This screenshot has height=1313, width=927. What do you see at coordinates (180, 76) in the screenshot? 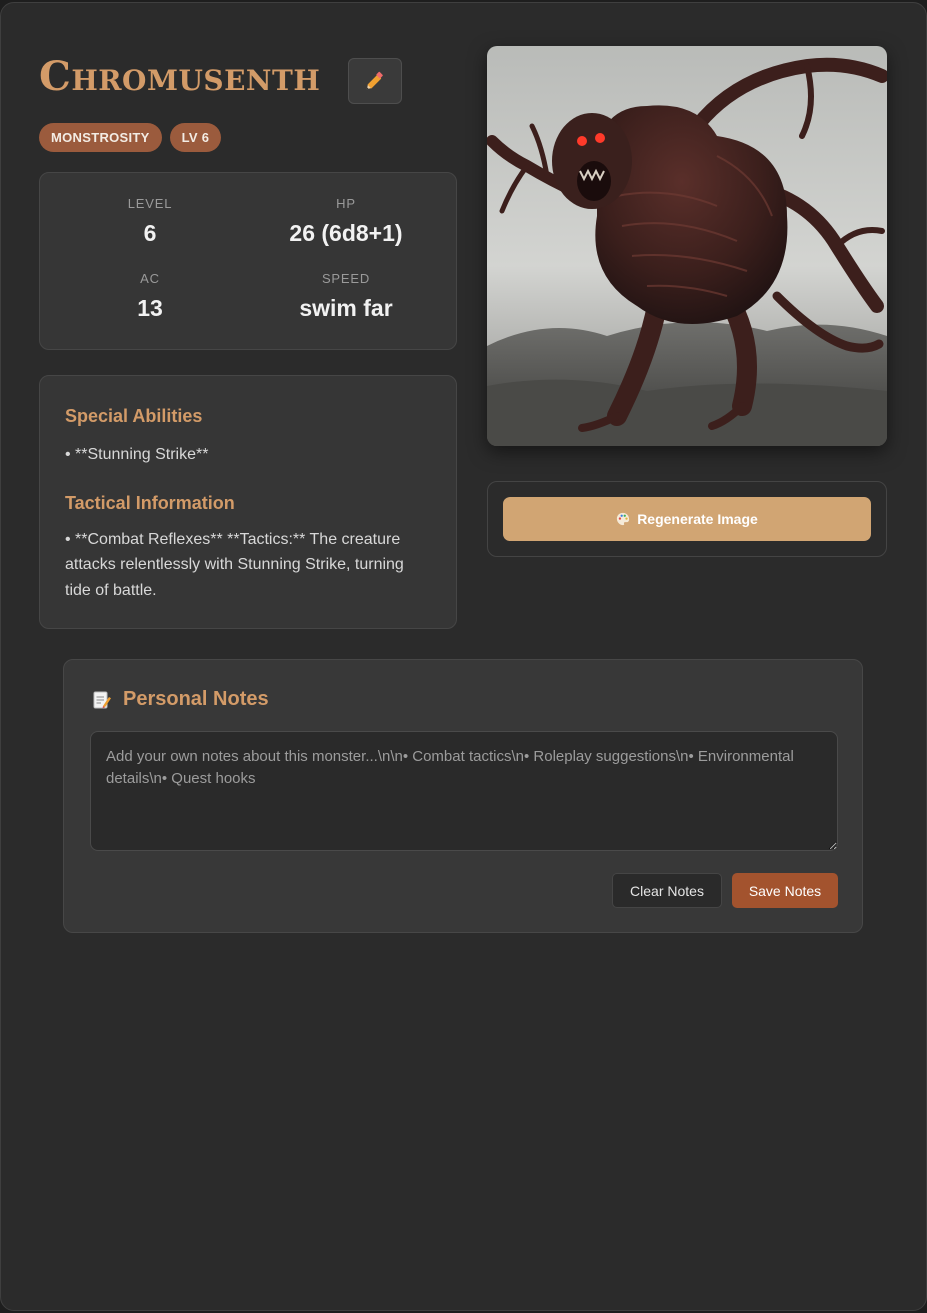
I see `monster-name: Chromusenth` at bounding box center [180, 76].